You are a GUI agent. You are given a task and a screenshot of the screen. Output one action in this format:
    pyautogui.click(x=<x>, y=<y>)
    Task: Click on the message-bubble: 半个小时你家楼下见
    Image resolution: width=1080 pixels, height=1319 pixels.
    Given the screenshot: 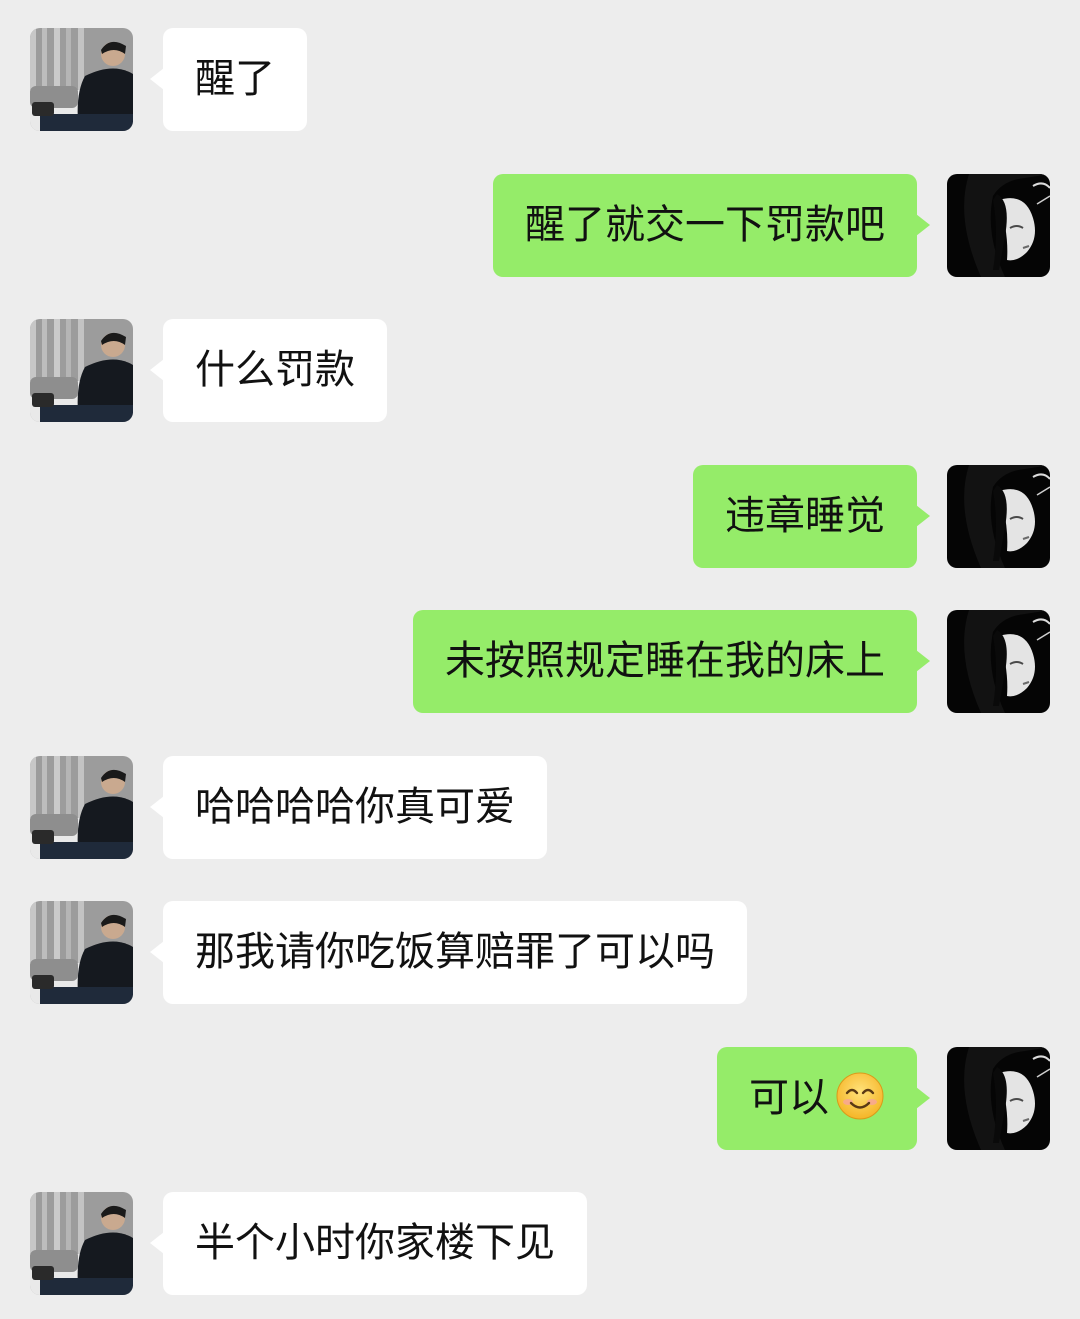 What is the action you would take?
    pyautogui.click(x=368, y=1243)
    